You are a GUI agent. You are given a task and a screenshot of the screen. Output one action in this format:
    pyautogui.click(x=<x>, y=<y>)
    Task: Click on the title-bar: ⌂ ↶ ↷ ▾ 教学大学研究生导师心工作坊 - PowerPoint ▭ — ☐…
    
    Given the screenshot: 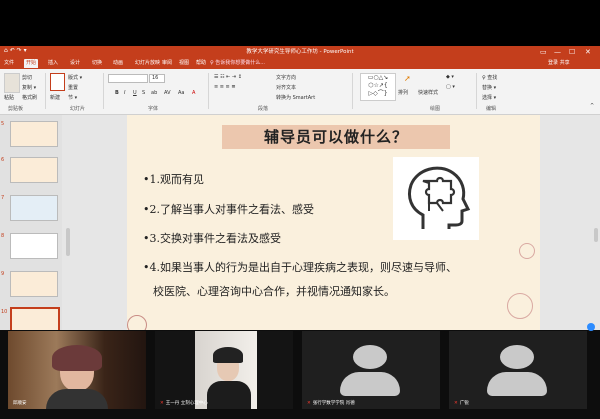 What is the action you would take?
    pyautogui.click(x=300, y=52)
    